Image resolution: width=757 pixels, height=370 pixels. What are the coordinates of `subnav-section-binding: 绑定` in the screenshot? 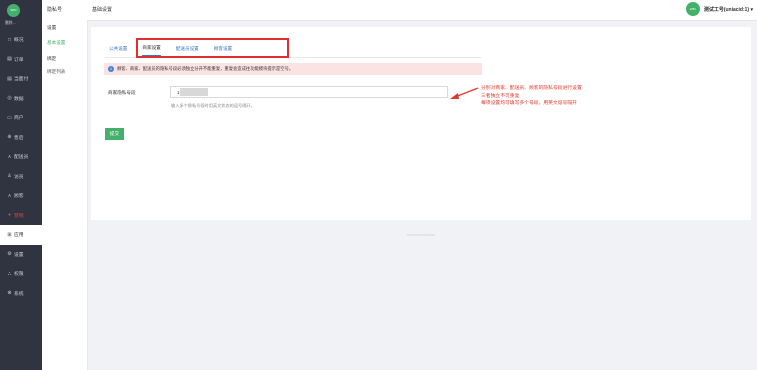 It's located at (52, 58).